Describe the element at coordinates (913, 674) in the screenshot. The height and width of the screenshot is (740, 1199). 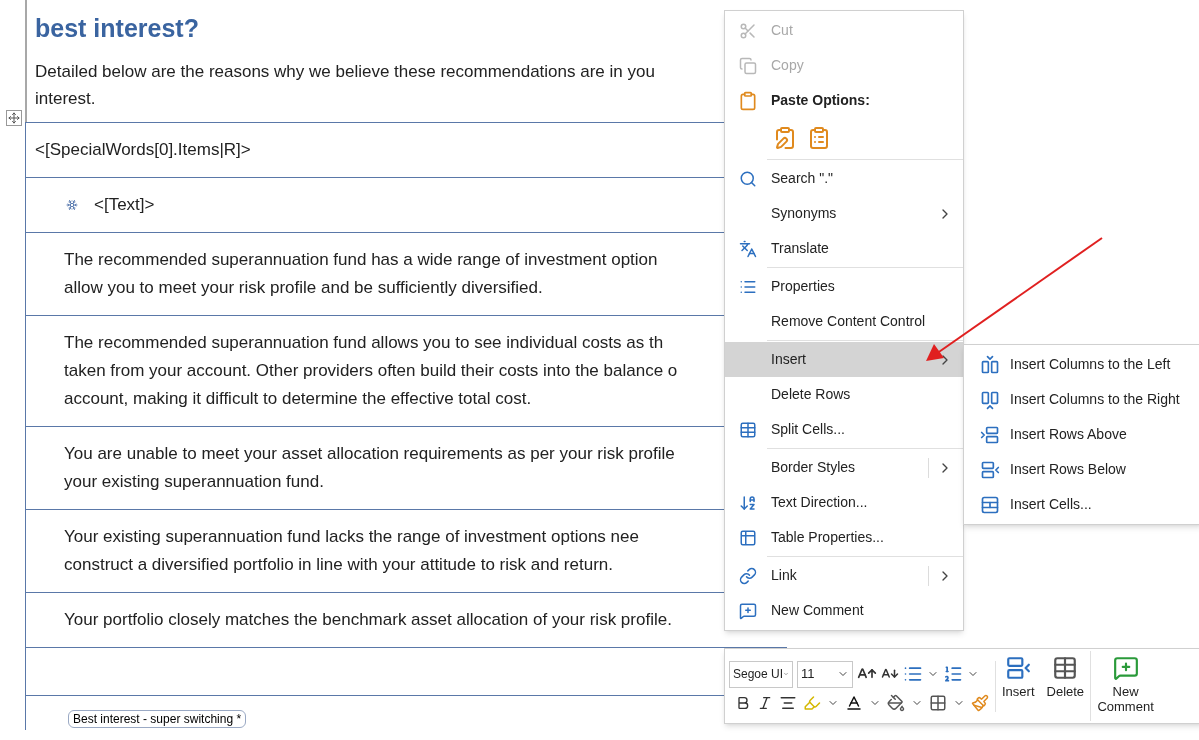
I see `bullets-icon` at that location.